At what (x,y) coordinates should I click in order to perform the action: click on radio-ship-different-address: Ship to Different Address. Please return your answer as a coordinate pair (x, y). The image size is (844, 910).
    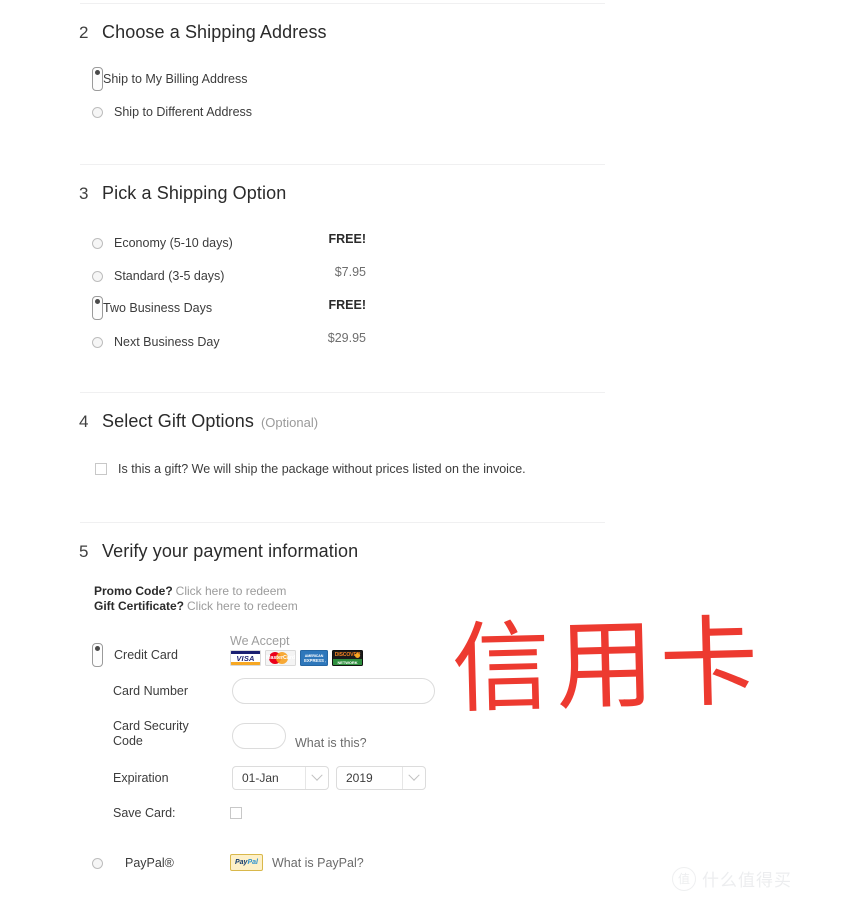
    Looking at the image, I should click on (172, 112).